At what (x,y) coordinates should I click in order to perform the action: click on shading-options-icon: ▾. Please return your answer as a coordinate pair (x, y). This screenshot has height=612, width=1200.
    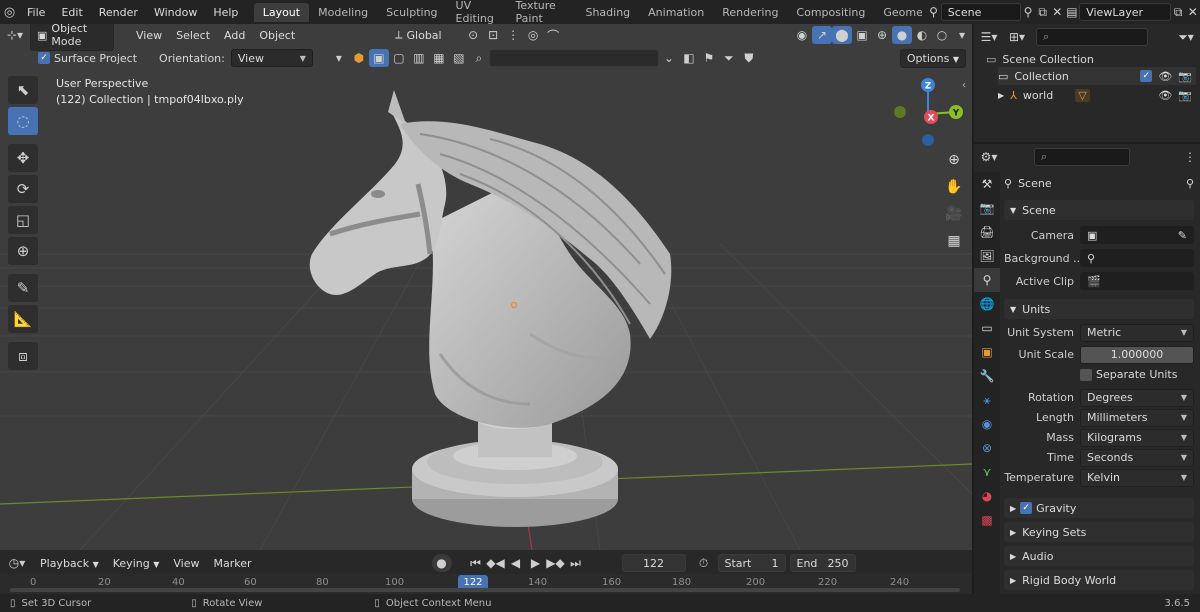
    Looking at the image, I should click on (962, 35).